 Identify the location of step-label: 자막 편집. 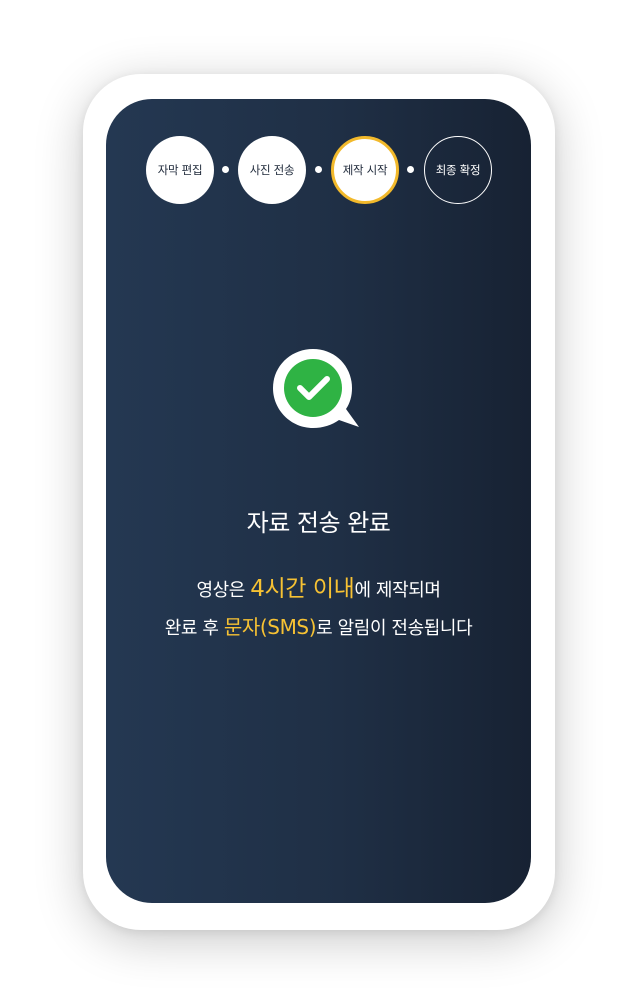
(180, 170).